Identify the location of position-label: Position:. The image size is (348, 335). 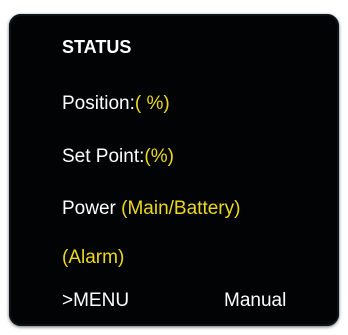
(98, 103).